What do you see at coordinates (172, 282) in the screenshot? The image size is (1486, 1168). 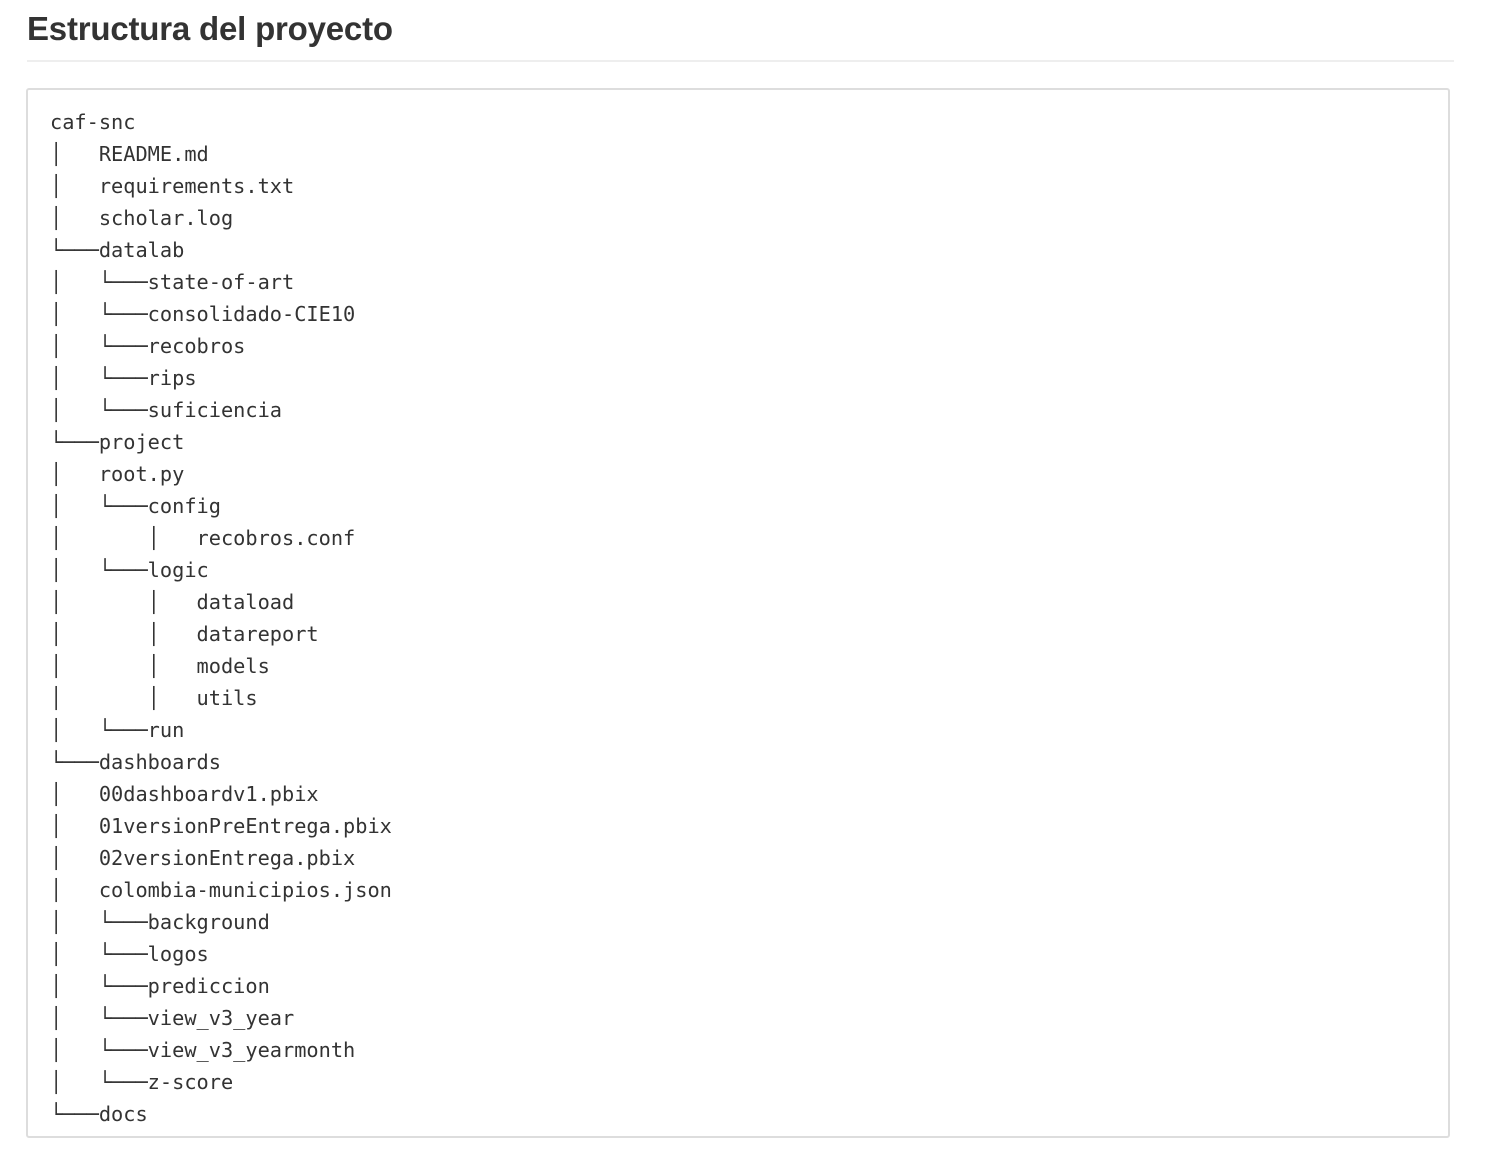 I see `tree-line: │ └───state-of-art` at bounding box center [172, 282].